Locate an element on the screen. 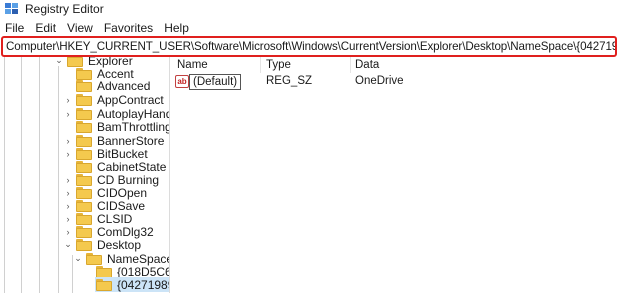 This screenshot has width=624, height=293. column-header-type: Type is located at coordinates (308, 65).